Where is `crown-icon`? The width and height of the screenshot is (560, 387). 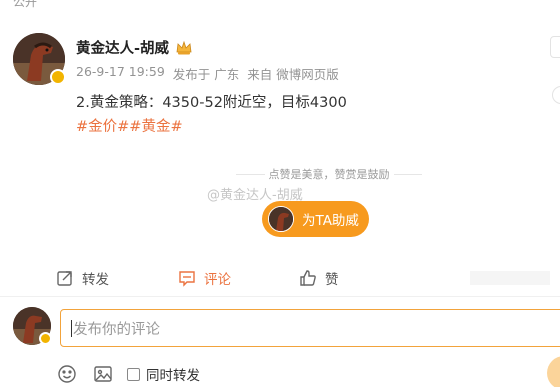
crown-icon is located at coordinates (184, 48).